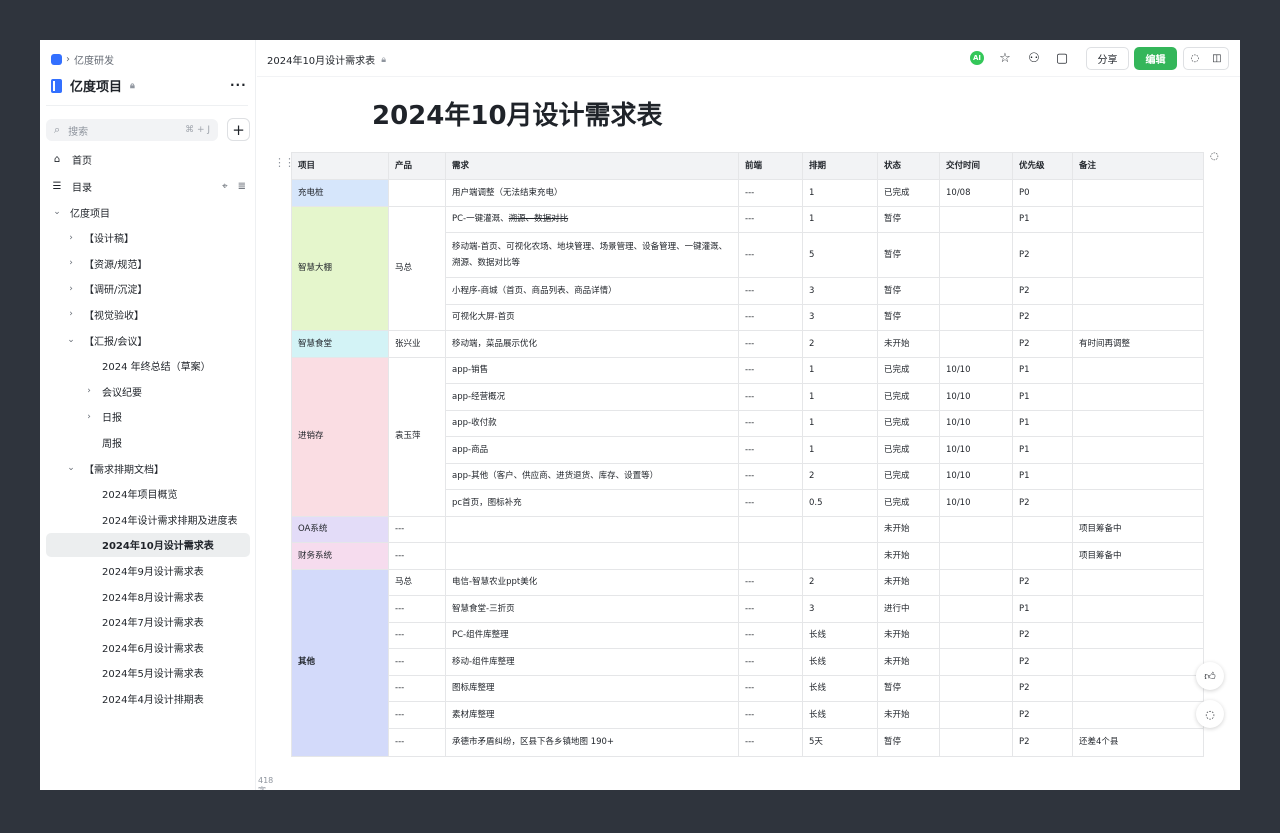 The image size is (1280, 833). What do you see at coordinates (225, 186) in the screenshot?
I see `locate-icon: ⌖` at bounding box center [225, 186].